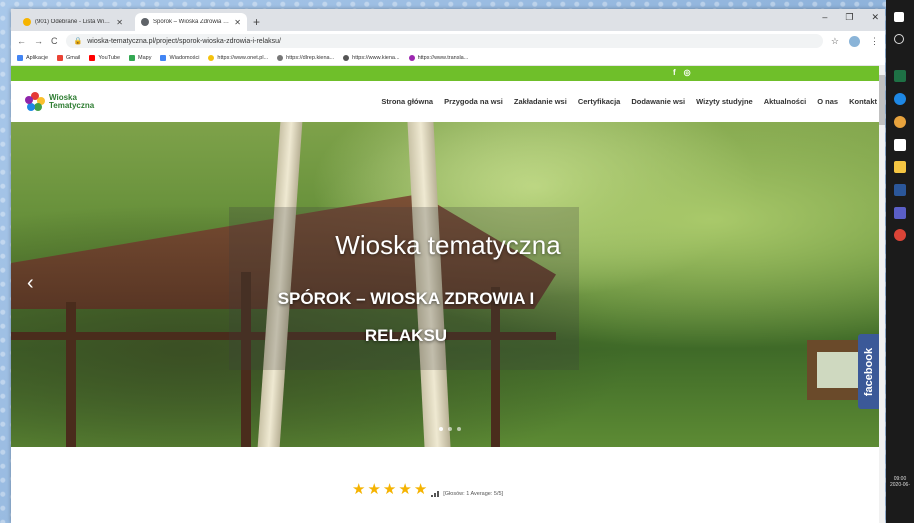  I want to click on hero-title: SPÓROK – WIOSKA ZDROWIA I RELAKSU, so click(406, 317).